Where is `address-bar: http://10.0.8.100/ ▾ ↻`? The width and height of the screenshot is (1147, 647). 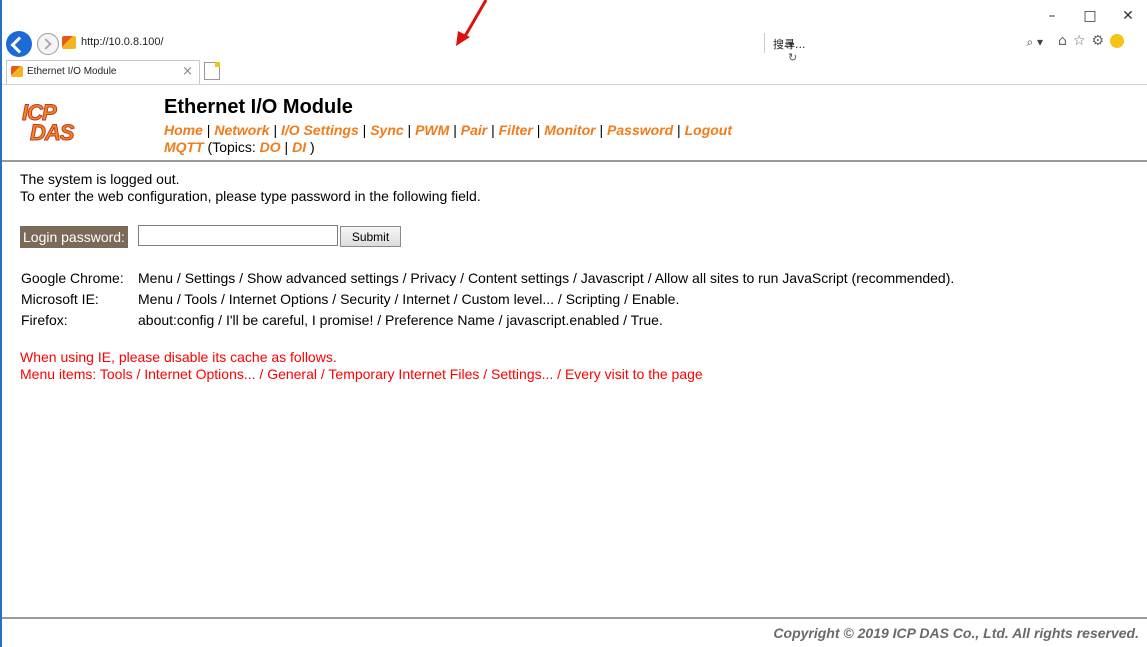
address-bar: http://10.0.8.100/ ▾ ↻ is located at coordinates (429, 48).